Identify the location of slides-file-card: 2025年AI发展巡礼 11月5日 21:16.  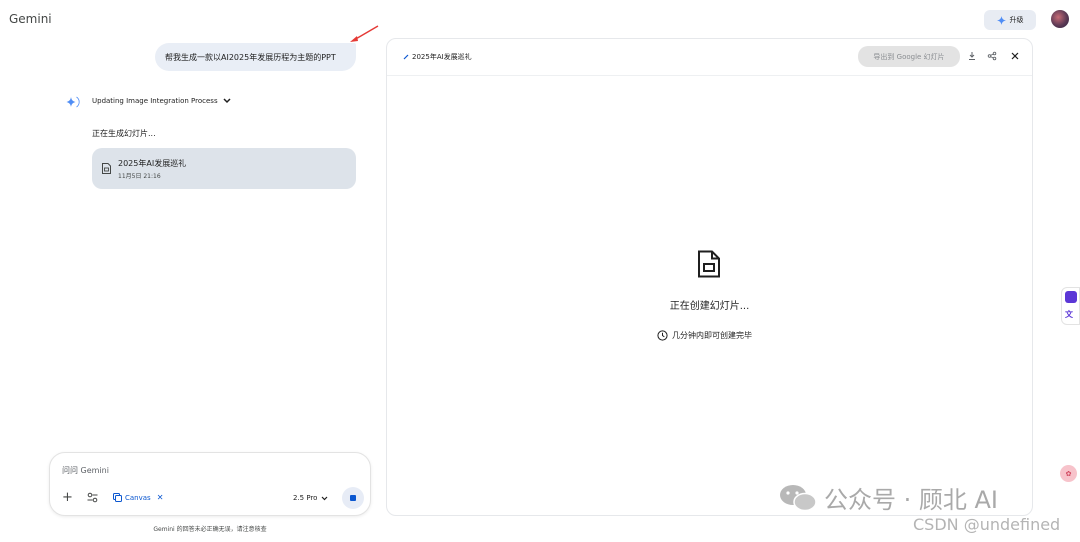
(224, 168).